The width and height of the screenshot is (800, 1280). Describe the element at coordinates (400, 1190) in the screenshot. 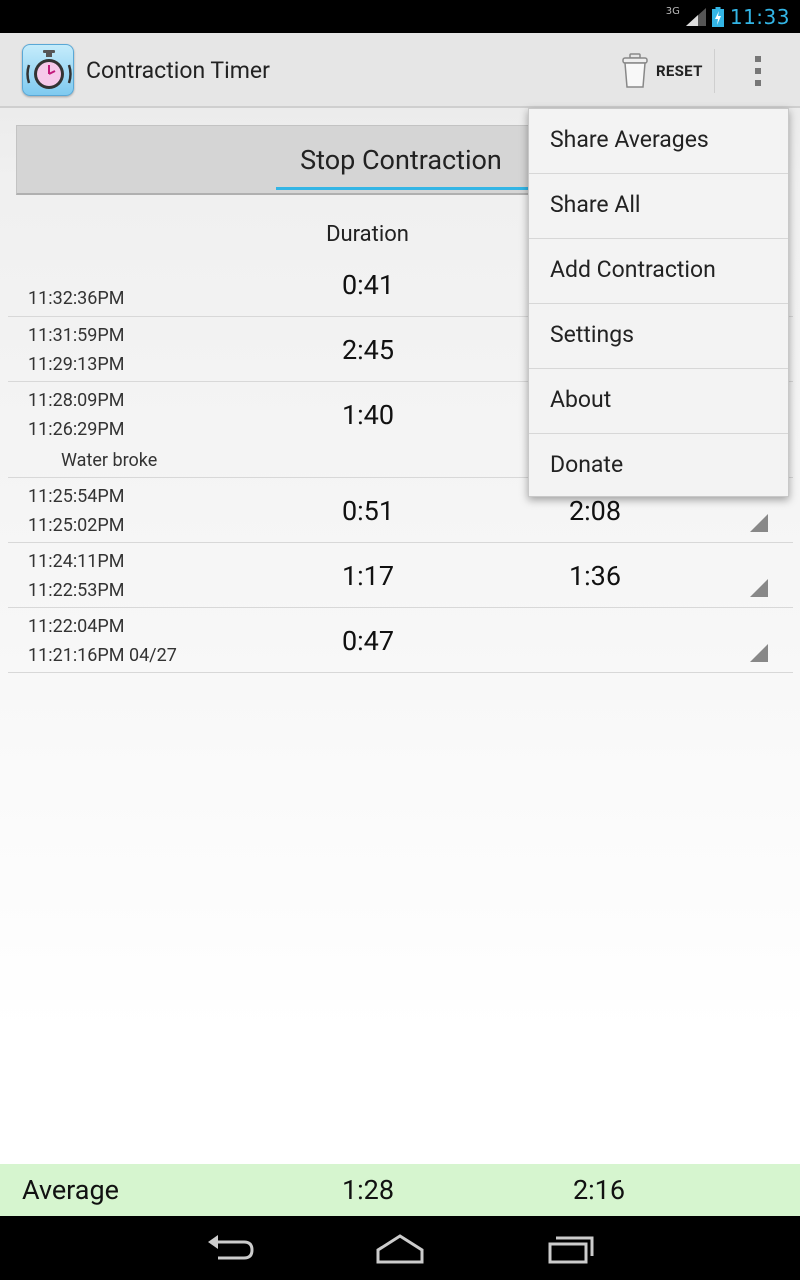

I see `average-footer: Average 1:28 2:16` at that location.